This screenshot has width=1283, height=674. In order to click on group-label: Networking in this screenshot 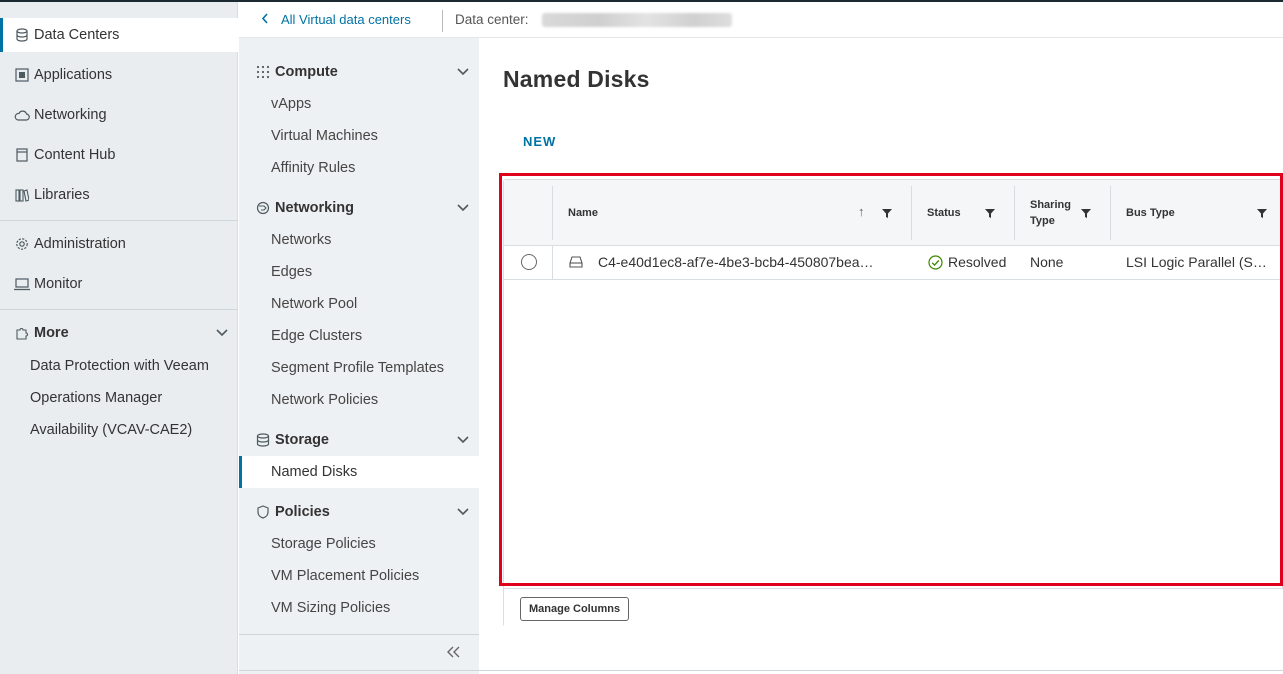, I will do `click(314, 208)`.